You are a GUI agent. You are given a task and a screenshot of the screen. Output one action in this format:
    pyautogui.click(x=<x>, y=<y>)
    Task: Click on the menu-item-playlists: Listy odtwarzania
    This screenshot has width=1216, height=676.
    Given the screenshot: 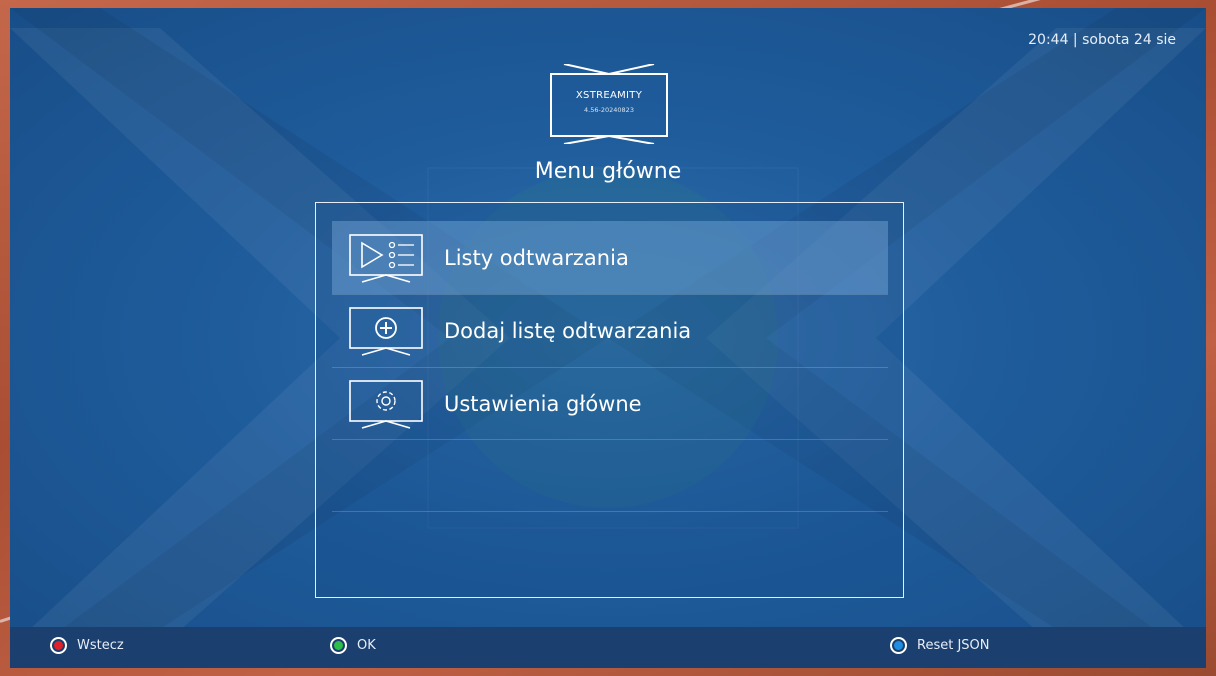 What is the action you would take?
    pyautogui.click(x=610, y=257)
    